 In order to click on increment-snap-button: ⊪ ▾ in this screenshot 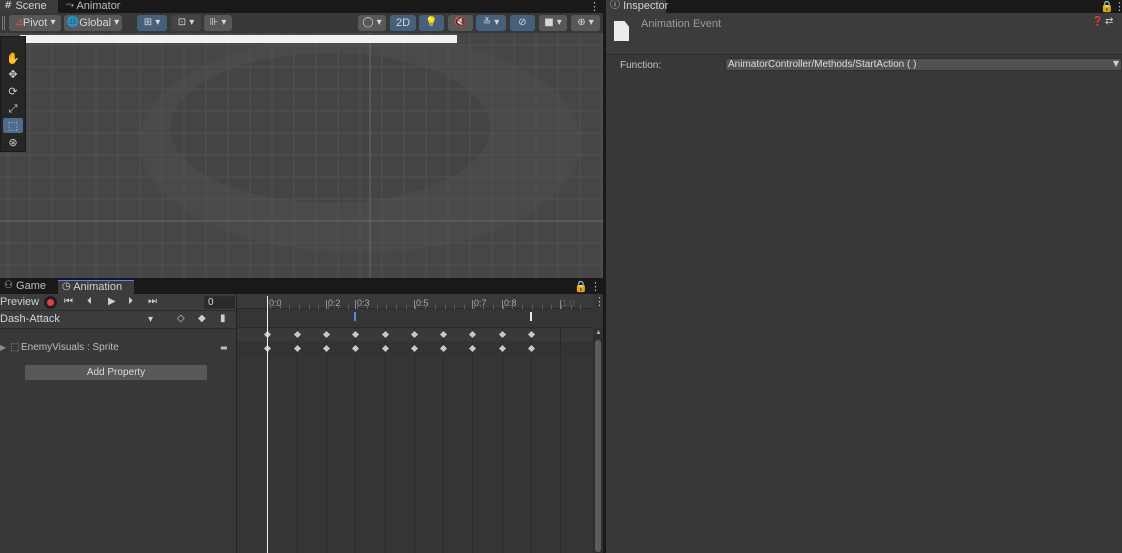, I will do `click(218, 23)`.